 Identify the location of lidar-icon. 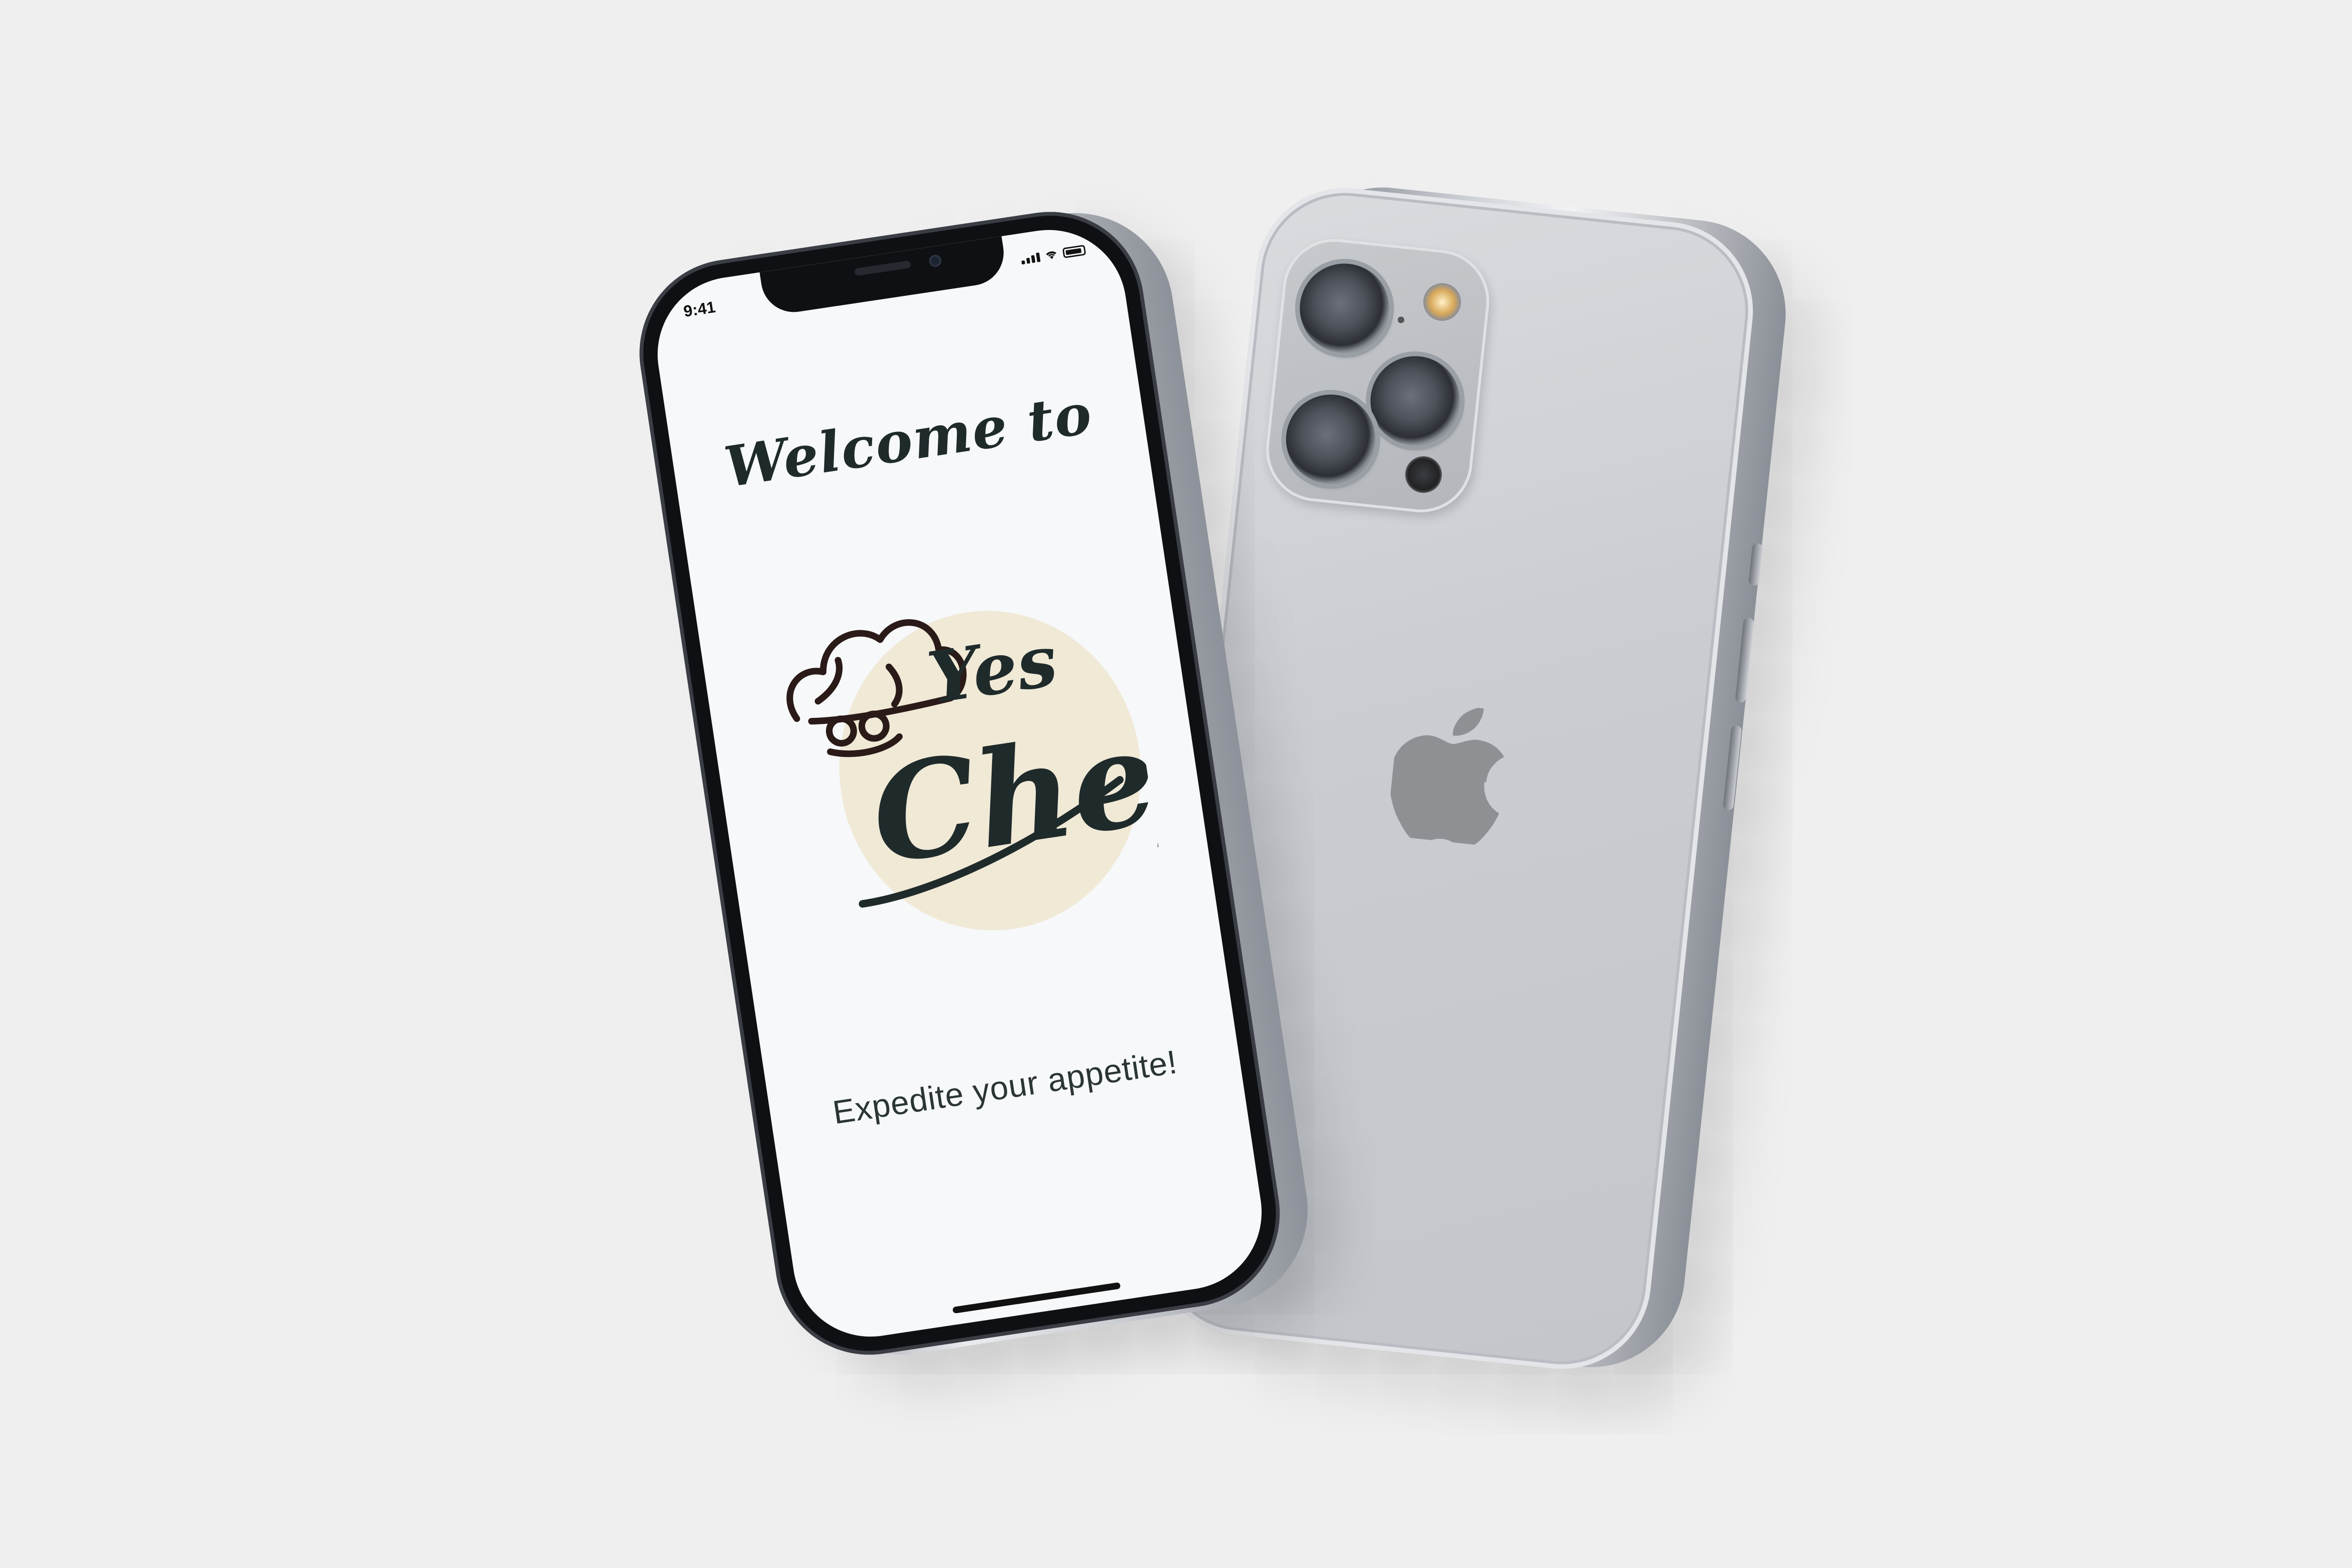
(1423, 474).